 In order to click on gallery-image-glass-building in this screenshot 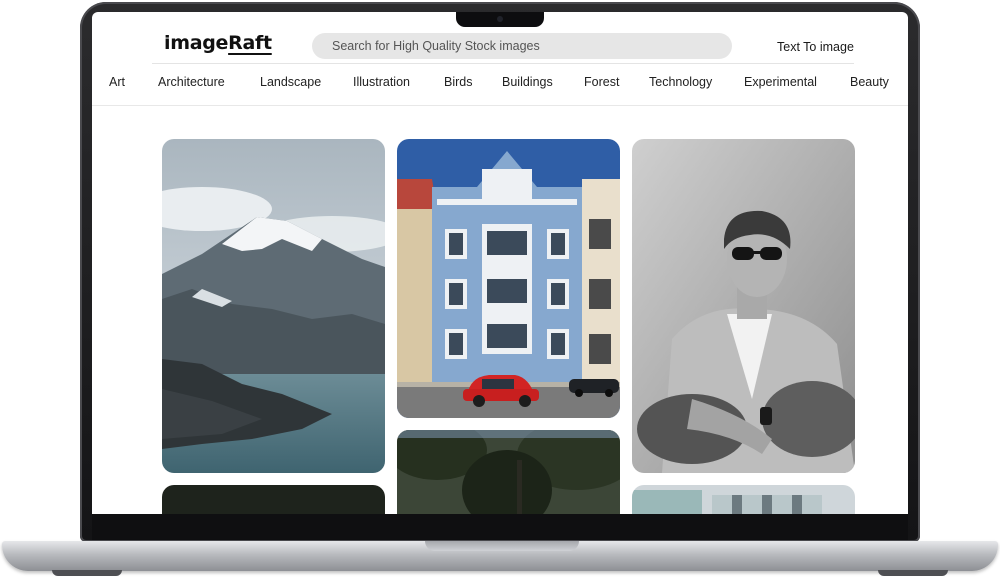, I will do `click(743, 499)`.